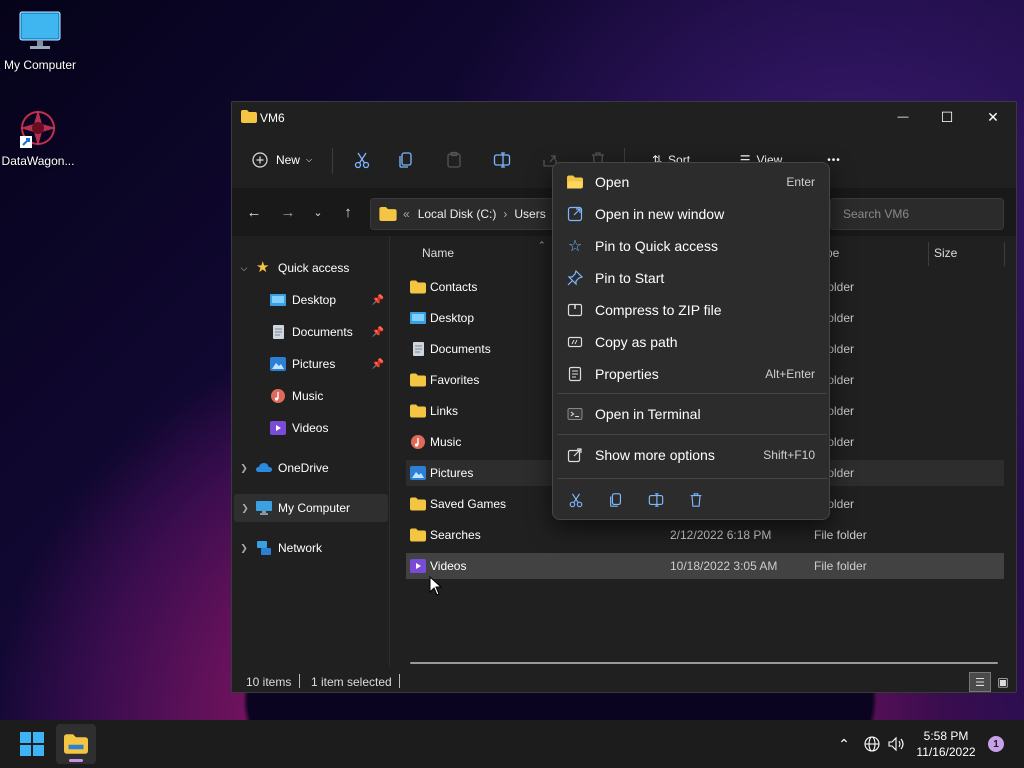 The height and width of the screenshot is (768, 1024). I want to click on copy-icon, so click(405, 160).